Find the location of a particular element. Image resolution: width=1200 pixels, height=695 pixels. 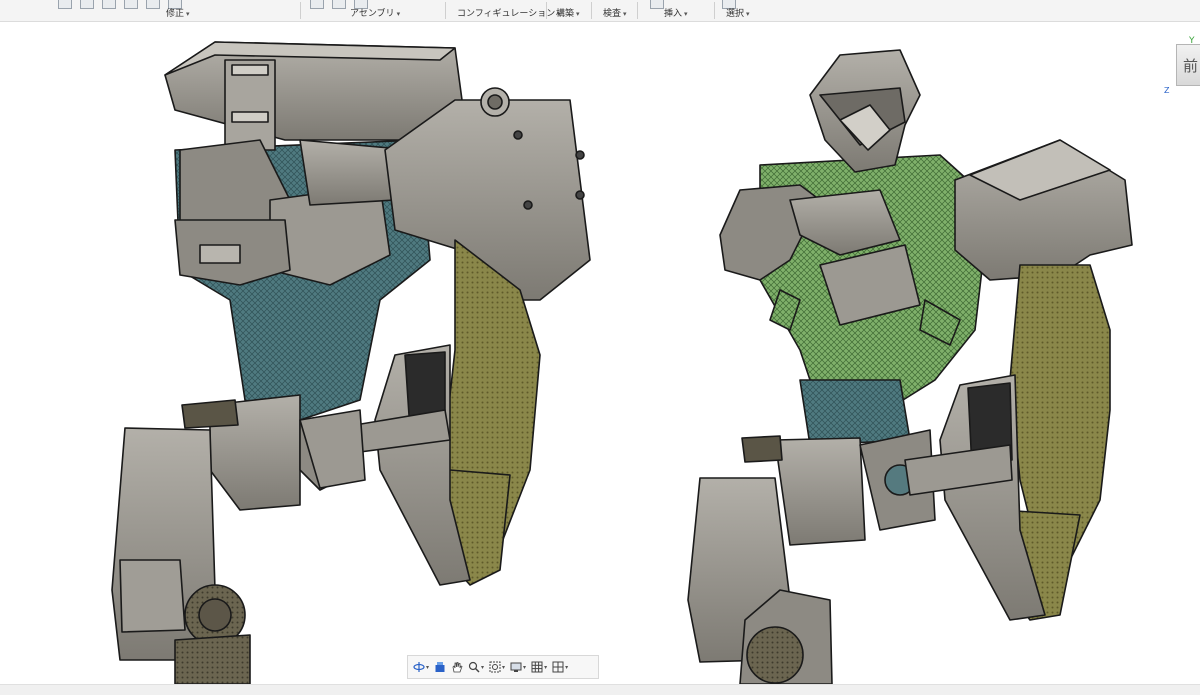

orbit-button: ▾ is located at coordinates (421, 667).